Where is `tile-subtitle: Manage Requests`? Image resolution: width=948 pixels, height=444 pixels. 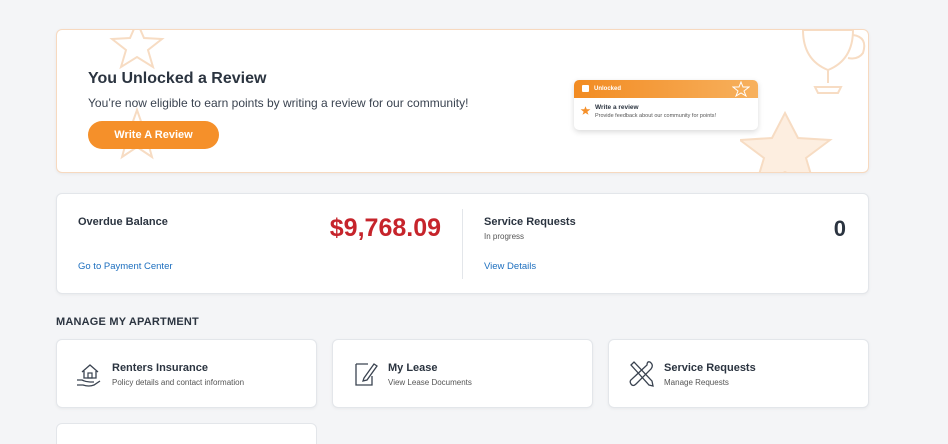
tile-subtitle: Manage Requests is located at coordinates (696, 382).